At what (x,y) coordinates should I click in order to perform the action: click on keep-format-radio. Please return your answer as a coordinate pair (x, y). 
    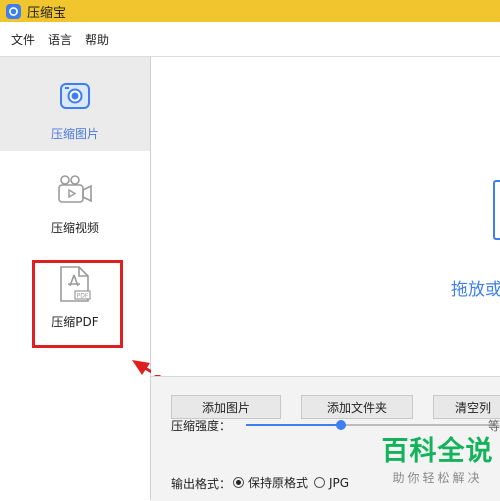
    Looking at the image, I should click on (238, 482).